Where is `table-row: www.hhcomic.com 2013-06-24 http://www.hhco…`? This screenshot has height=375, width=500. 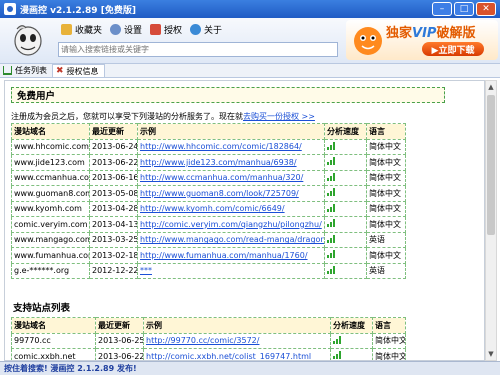 table-row: www.hhcomic.com 2013-06-24 http://www.hhco… is located at coordinates (208, 146).